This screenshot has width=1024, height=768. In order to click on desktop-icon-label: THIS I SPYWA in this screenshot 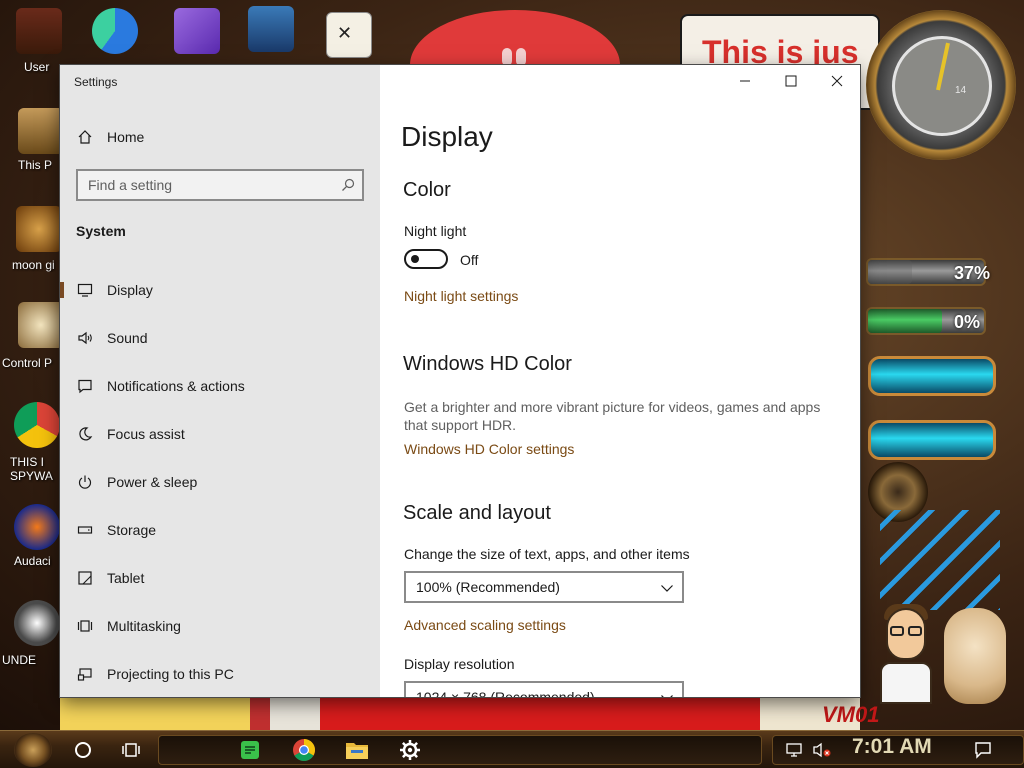, I will do `click(31, 469)`.